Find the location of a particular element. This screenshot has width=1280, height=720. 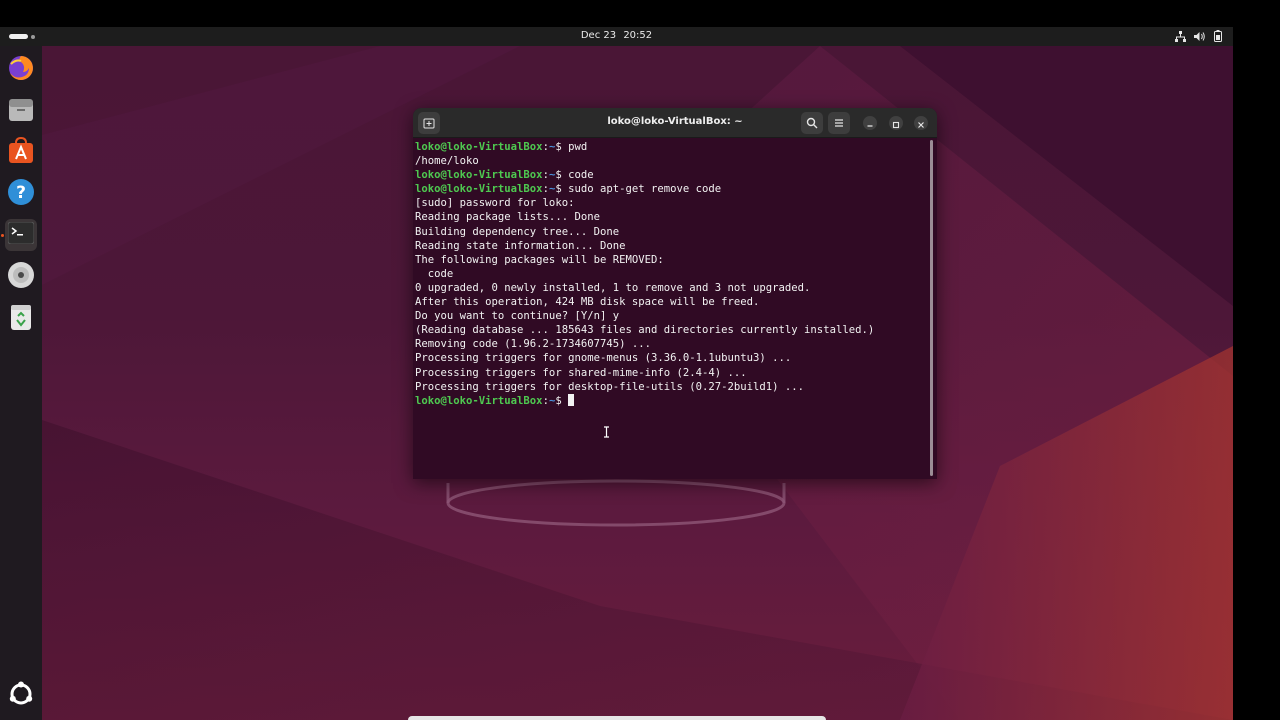

terminal-line: Reading package lists... Done is located at coordinates (671, 217).